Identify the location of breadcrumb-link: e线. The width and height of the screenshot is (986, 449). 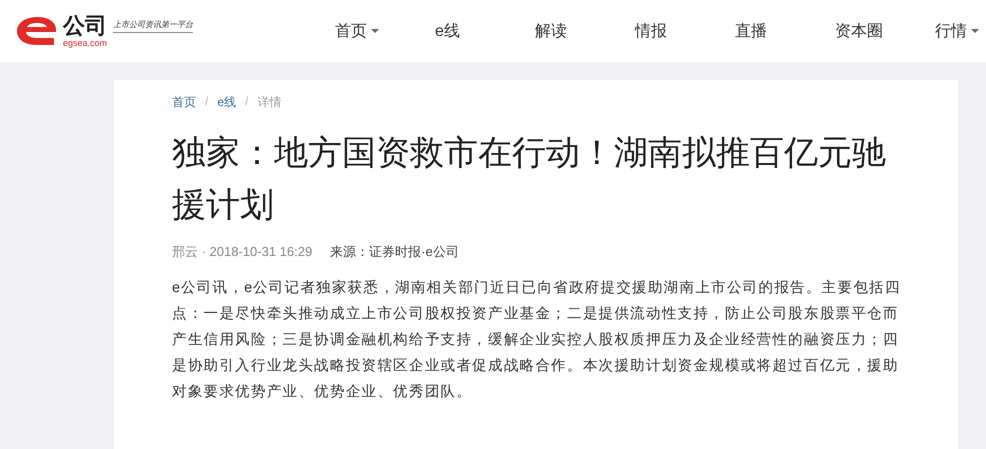
(226, 102).